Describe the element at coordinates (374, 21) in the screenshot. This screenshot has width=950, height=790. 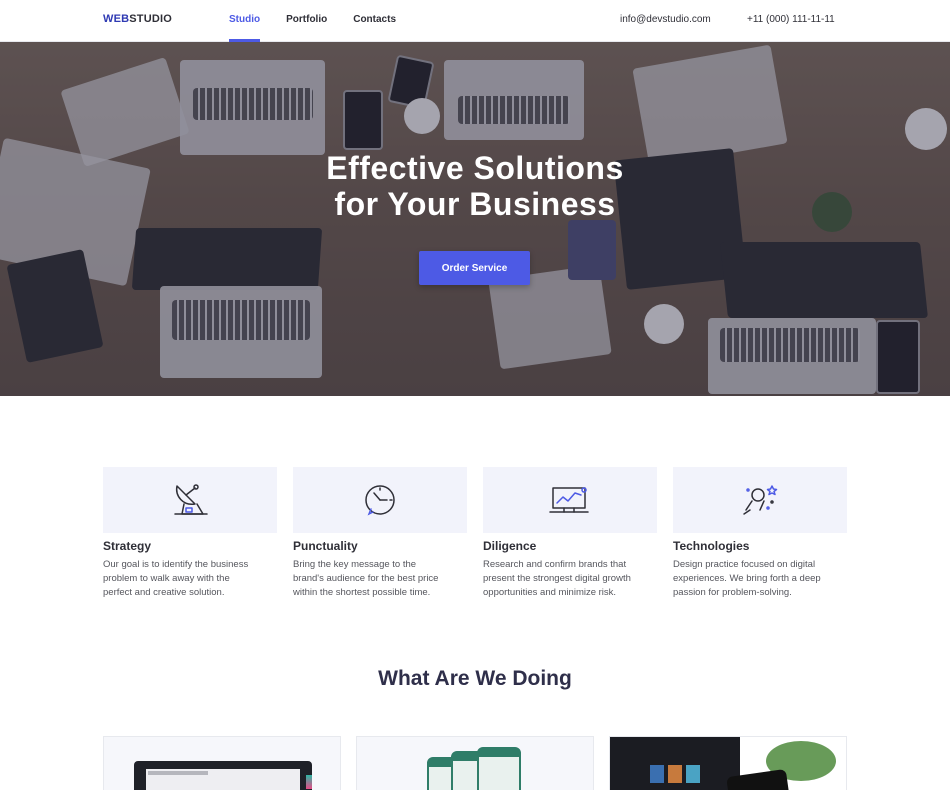
I see `nav-link-contacts: Contacts` at that location.